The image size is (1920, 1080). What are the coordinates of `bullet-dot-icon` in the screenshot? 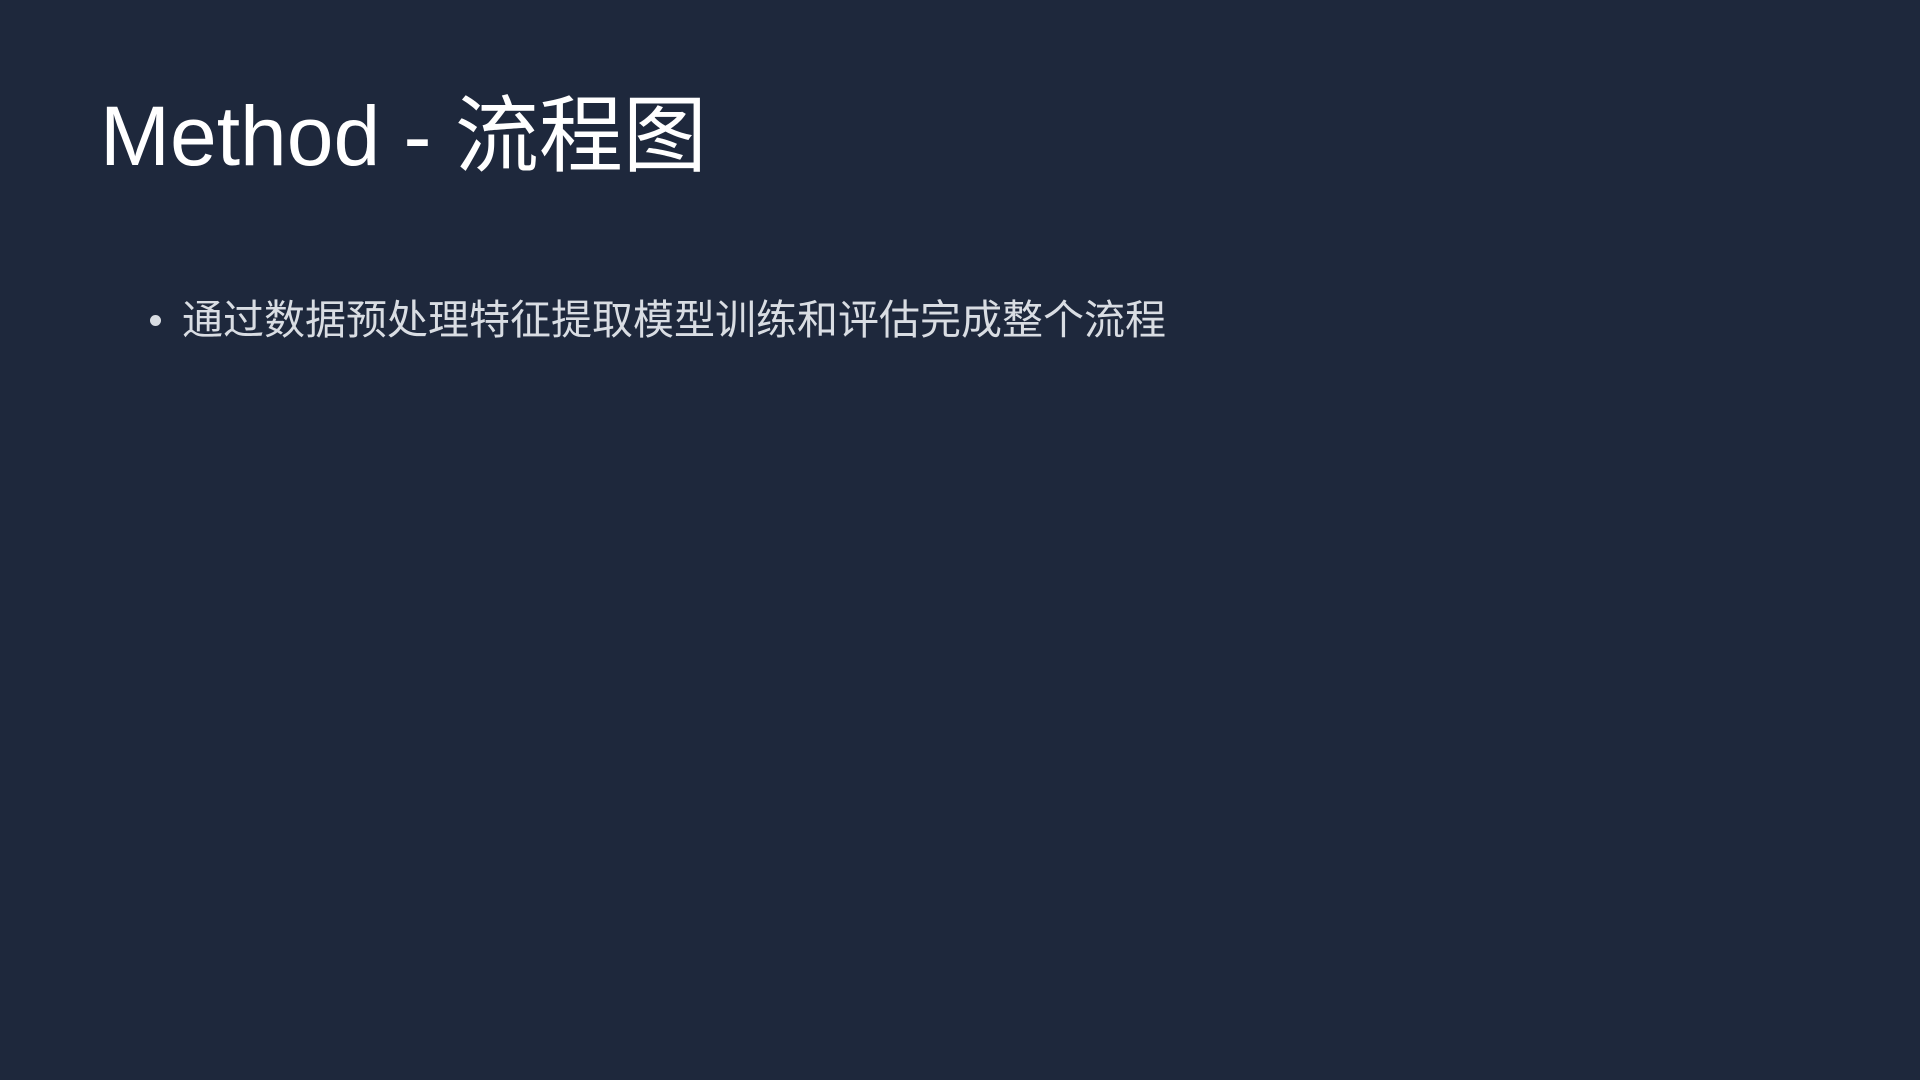 It's located at (155, 320).